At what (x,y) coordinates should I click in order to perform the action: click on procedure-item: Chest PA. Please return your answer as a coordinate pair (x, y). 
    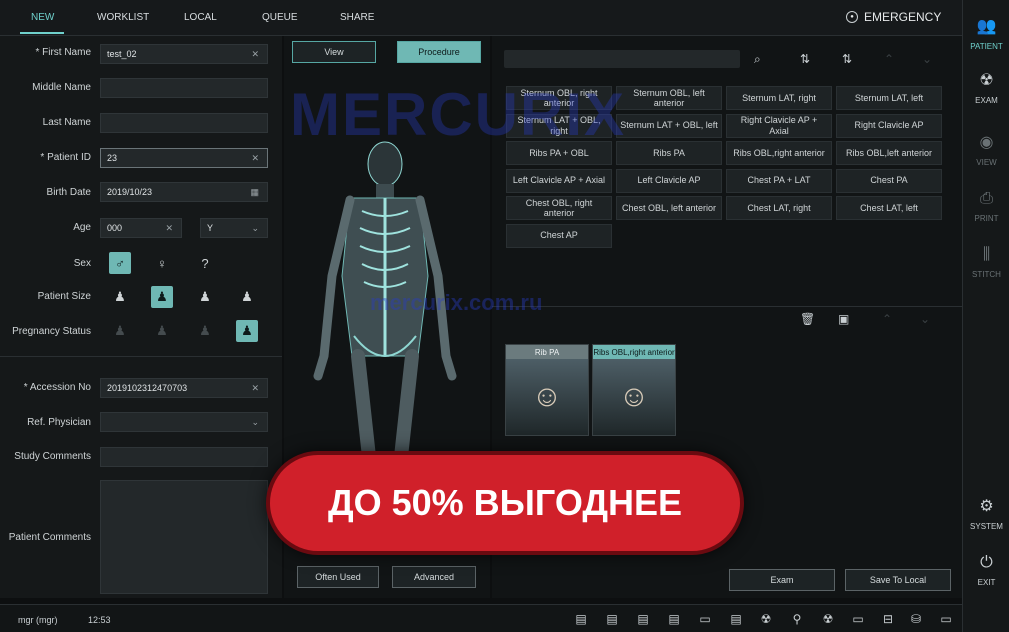
    Looking at the image, I should click on (889, 180).